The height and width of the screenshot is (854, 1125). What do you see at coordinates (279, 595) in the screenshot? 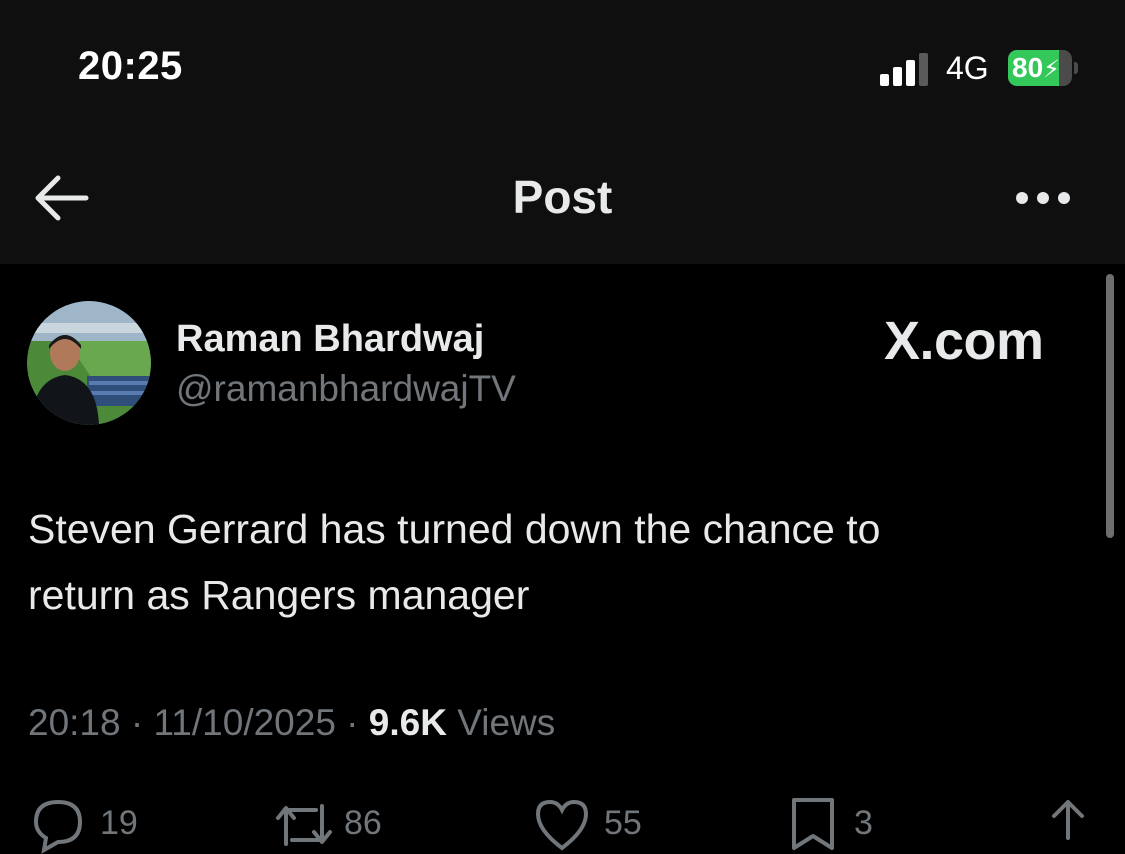
I see `post-text-line-2: return as Rangers manager` at bounding box center [279, 595].